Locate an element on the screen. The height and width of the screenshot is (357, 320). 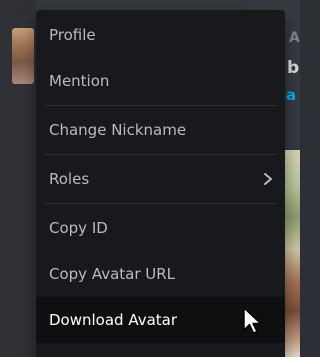
chat-partial-text: b is located at coordinates (293, 68).